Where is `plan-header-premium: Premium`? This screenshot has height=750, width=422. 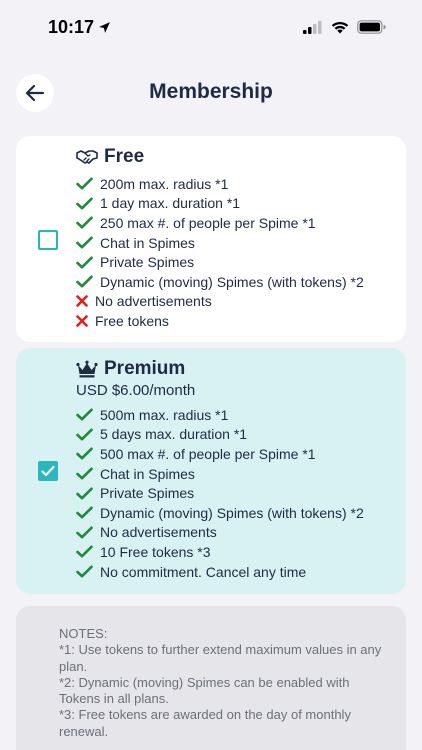 plan-header-premium: Premium is located at coordinates (130, 369).